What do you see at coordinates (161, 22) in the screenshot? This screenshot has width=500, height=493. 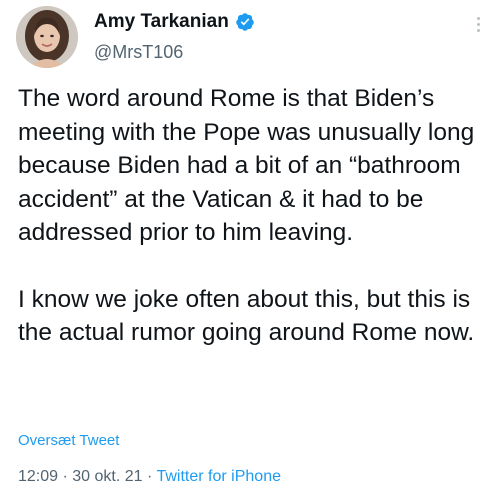 I see `author-display-name: Amy Tarkanian` at bounding box center [161, 22].